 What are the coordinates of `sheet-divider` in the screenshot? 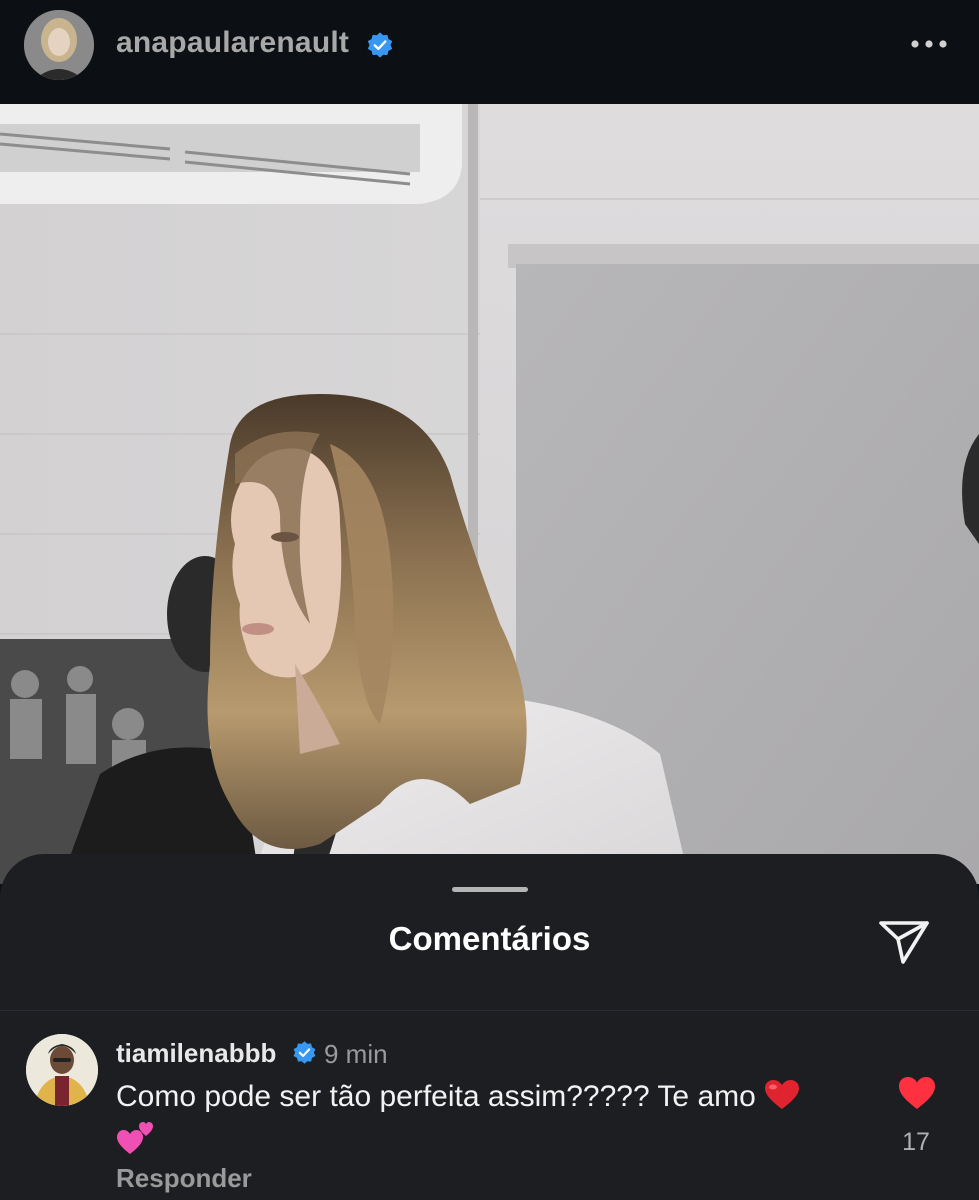 It's located at (489, 1010).